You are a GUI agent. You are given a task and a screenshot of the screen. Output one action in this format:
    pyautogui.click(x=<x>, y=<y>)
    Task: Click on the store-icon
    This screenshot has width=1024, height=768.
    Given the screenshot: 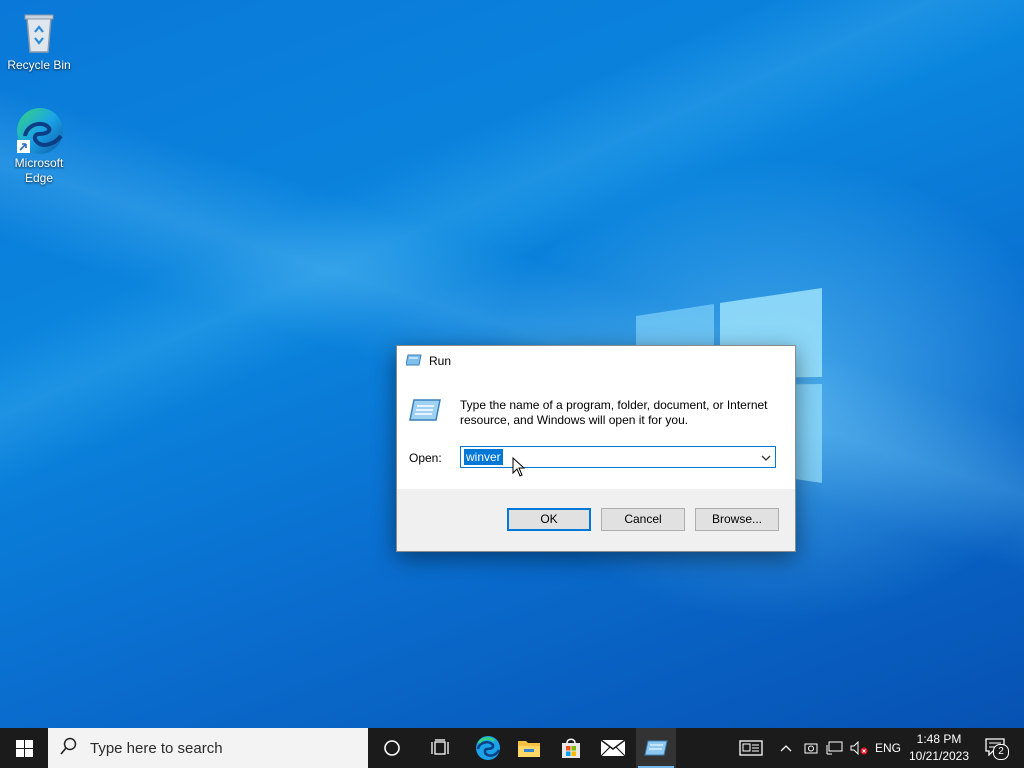 What is the action you would take?
    pyautogui.click(x=571, y=748)
    